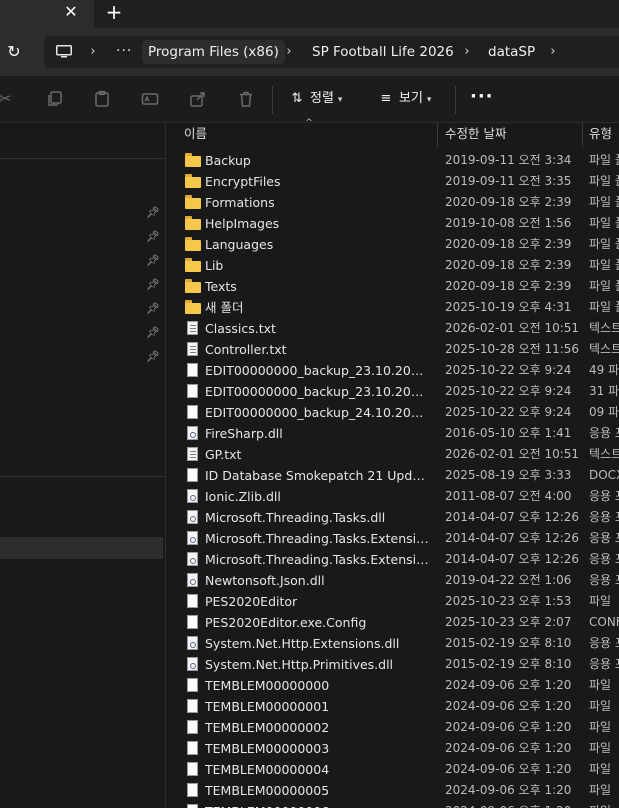  I want to click on file-name: Newtonsoft.Json.dll, so click(265, 580).